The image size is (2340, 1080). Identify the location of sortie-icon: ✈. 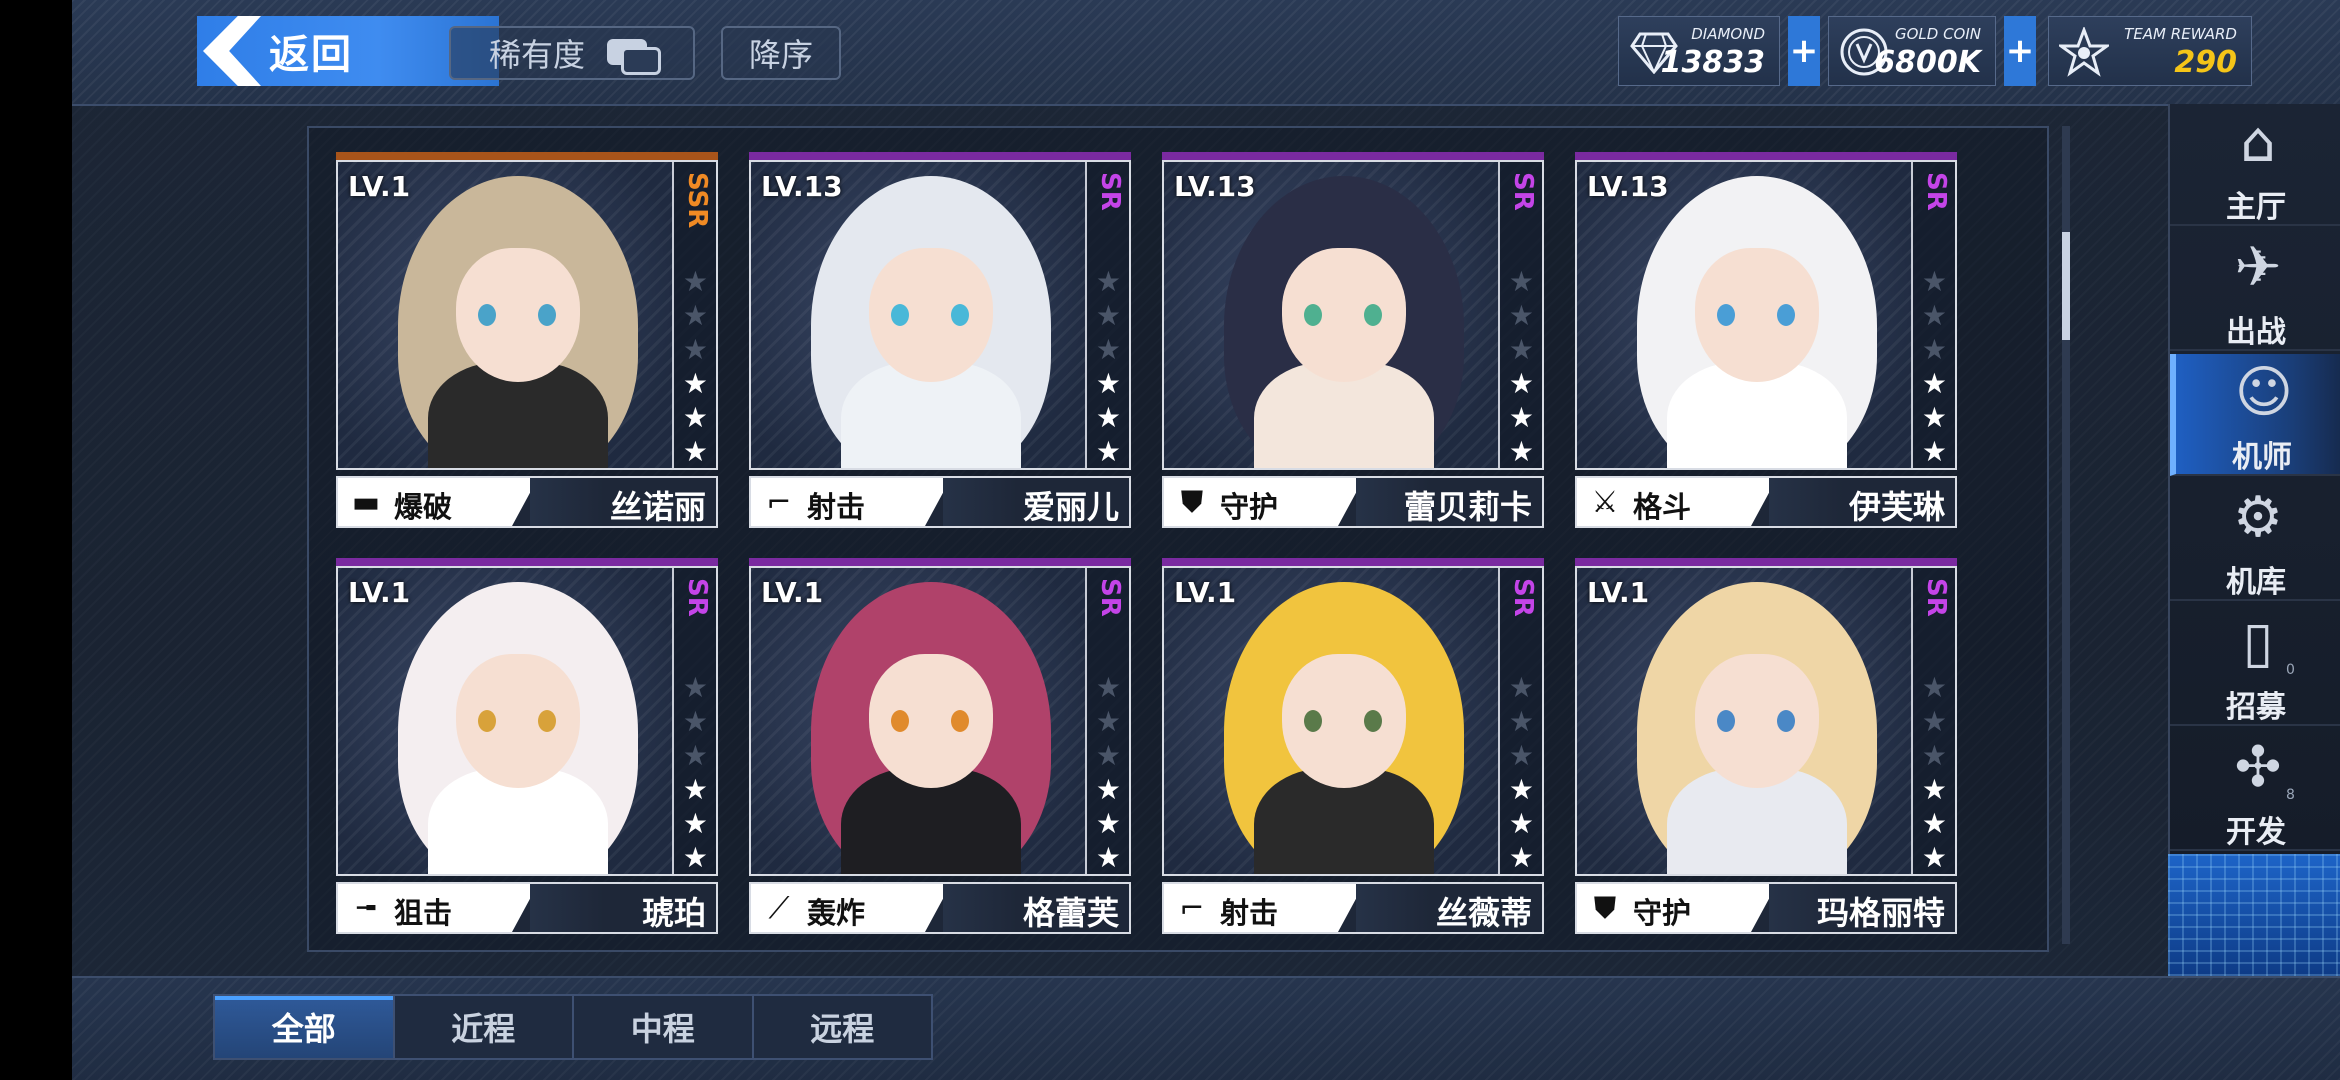
(2258, 267).